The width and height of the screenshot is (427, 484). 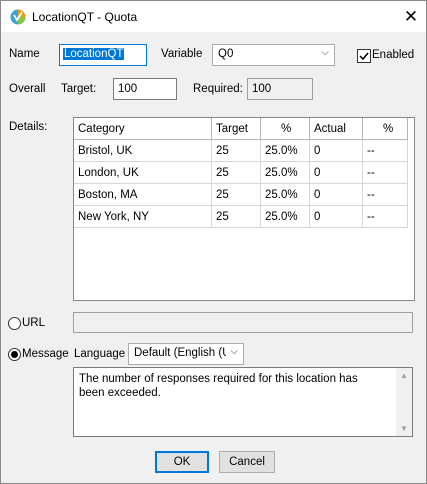 I want to click on overall-label: Overall, so click(x=27, y=89).